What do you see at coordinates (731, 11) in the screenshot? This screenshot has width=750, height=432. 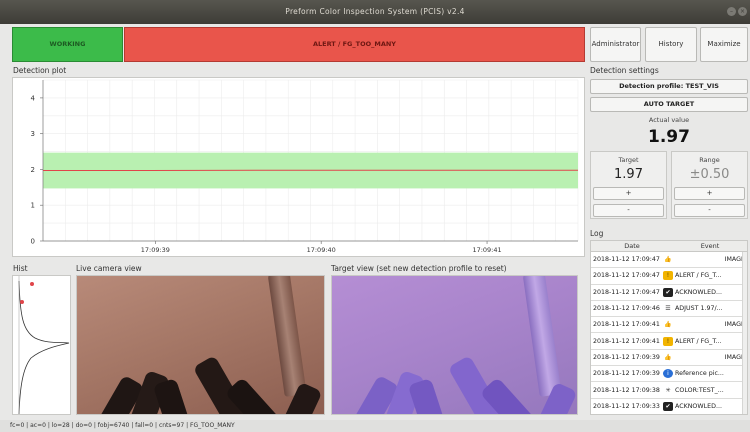 I see `minimize-window-icon: –` at bounding box center [731, 11].